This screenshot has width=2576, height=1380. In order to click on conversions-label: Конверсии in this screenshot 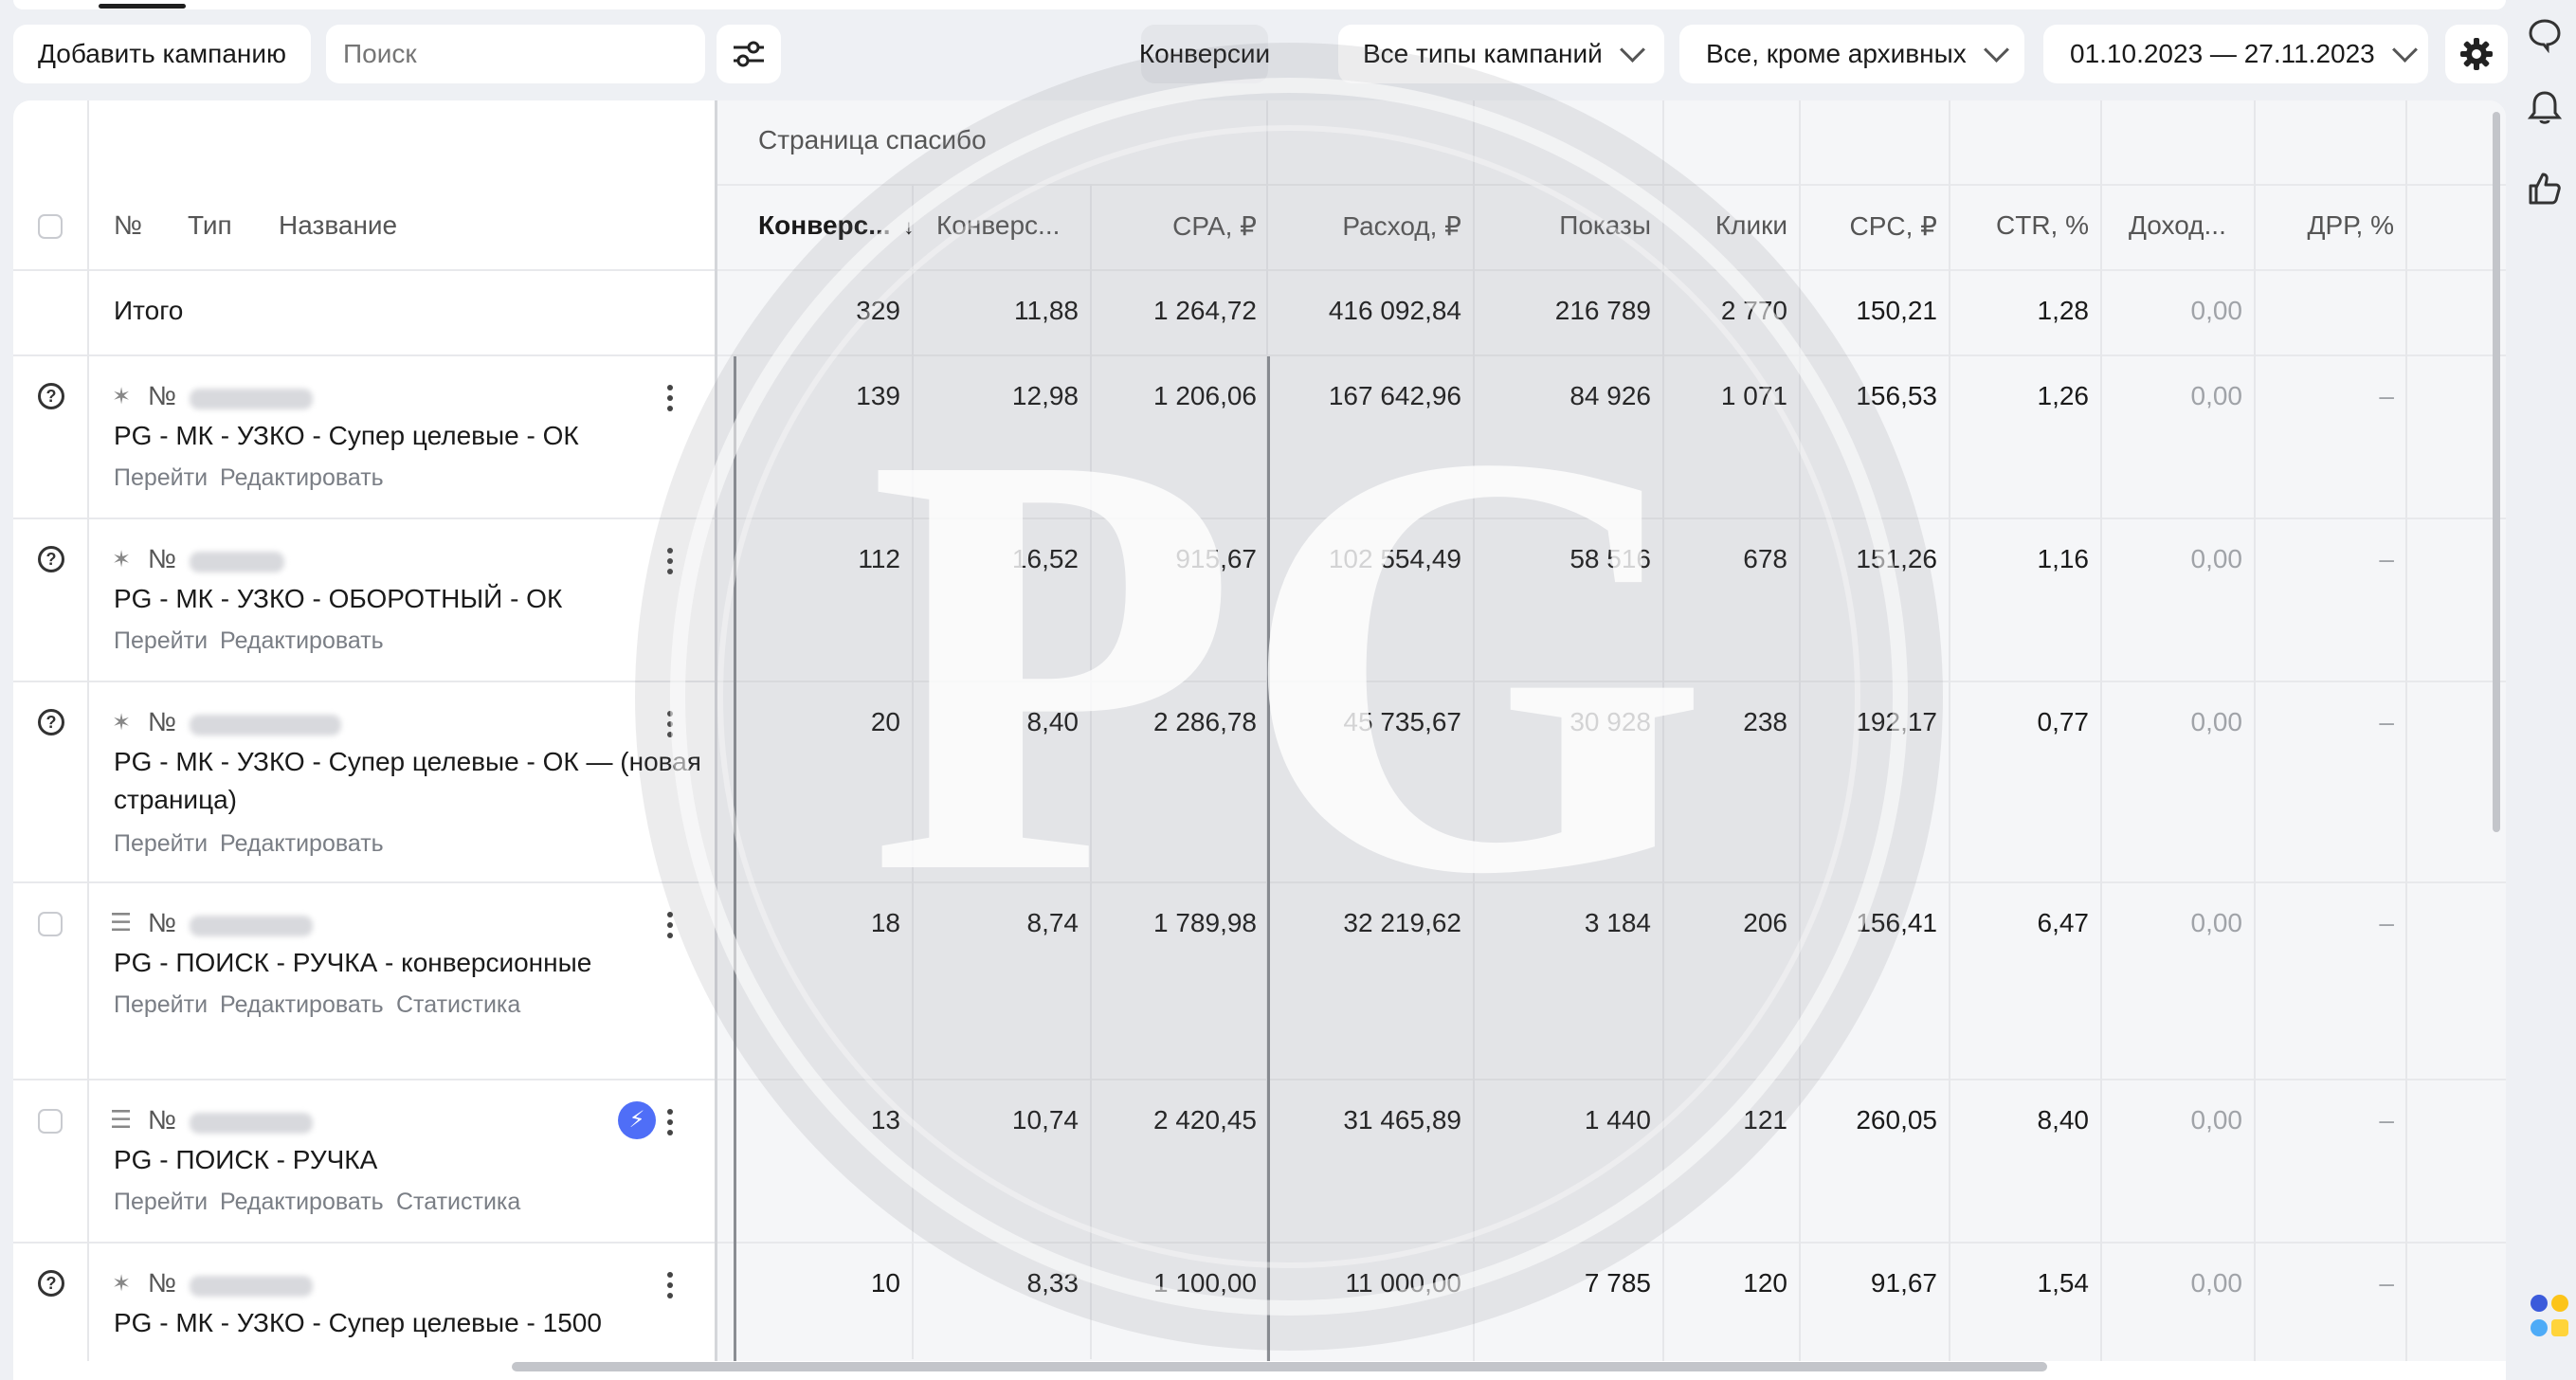, I will do `click(1204, 53)`.